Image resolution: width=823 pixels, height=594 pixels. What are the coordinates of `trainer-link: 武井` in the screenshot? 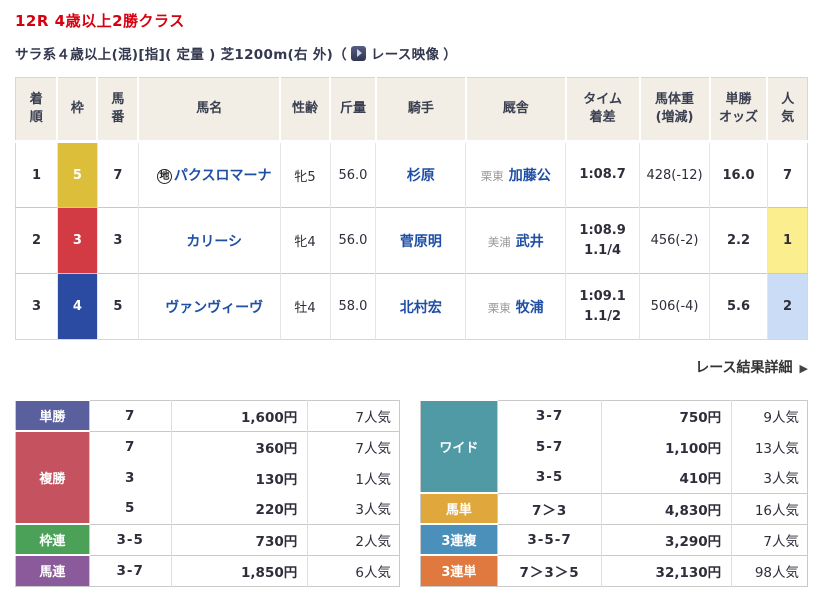 It's located at (530, 242).